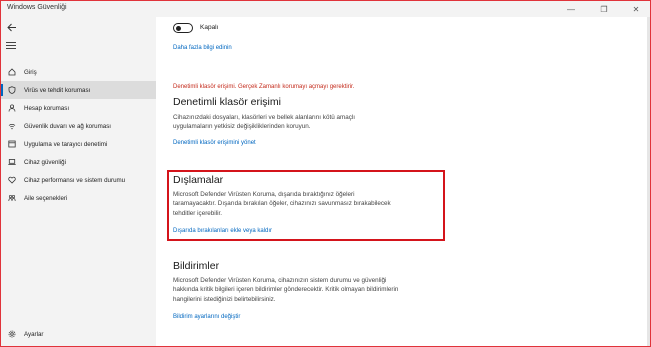 This screenshot has width=651, height=347. I want to click on minimize-button: —, so click(571, 9).